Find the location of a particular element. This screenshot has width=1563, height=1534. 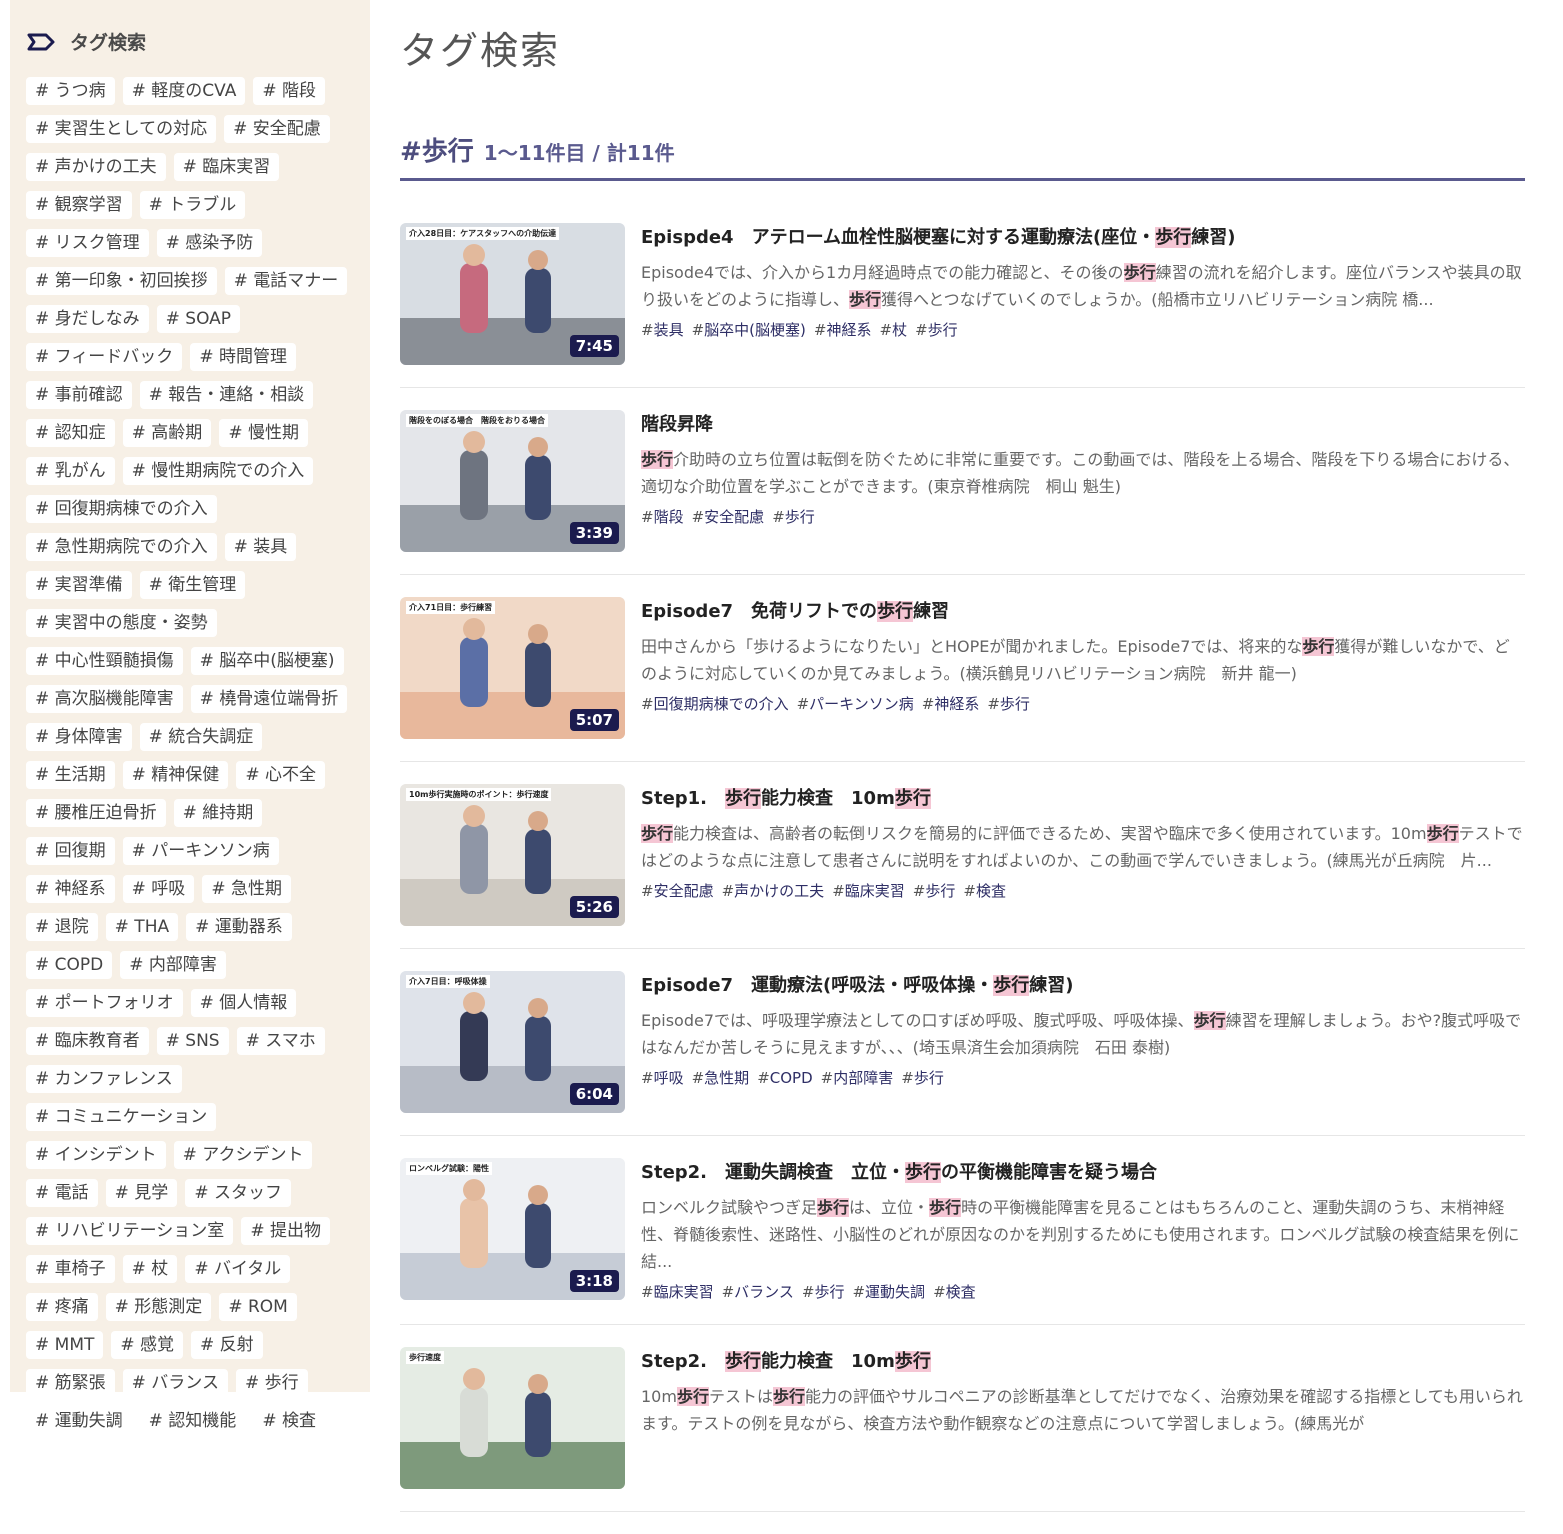

sidebar-tag: # 回復期 is located at coordinates (70, 851).